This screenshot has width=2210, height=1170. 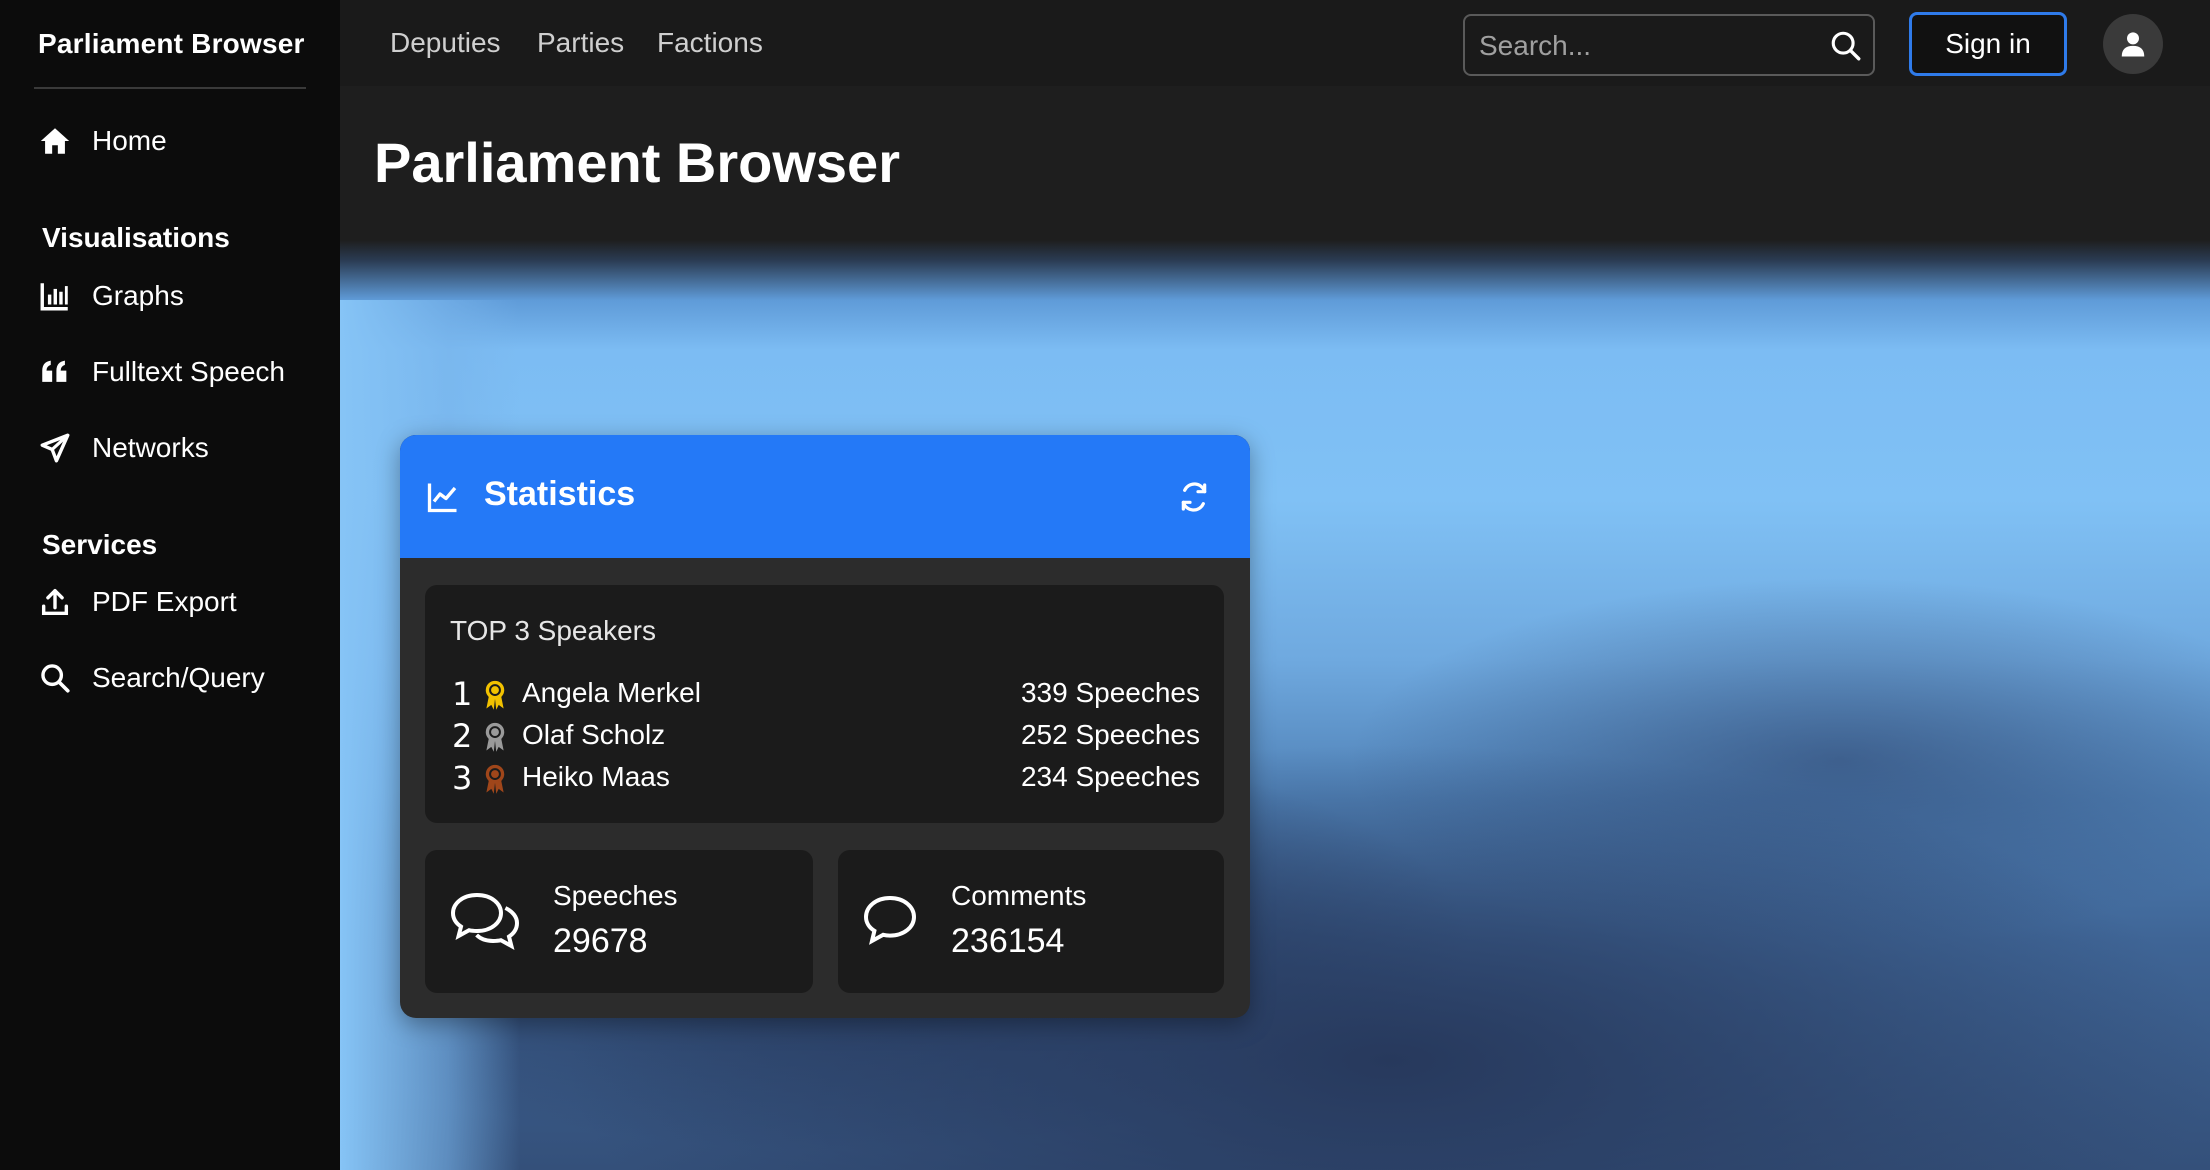 I want to click on speaker-name: Angela Merkel, so click(x=611, y=692).